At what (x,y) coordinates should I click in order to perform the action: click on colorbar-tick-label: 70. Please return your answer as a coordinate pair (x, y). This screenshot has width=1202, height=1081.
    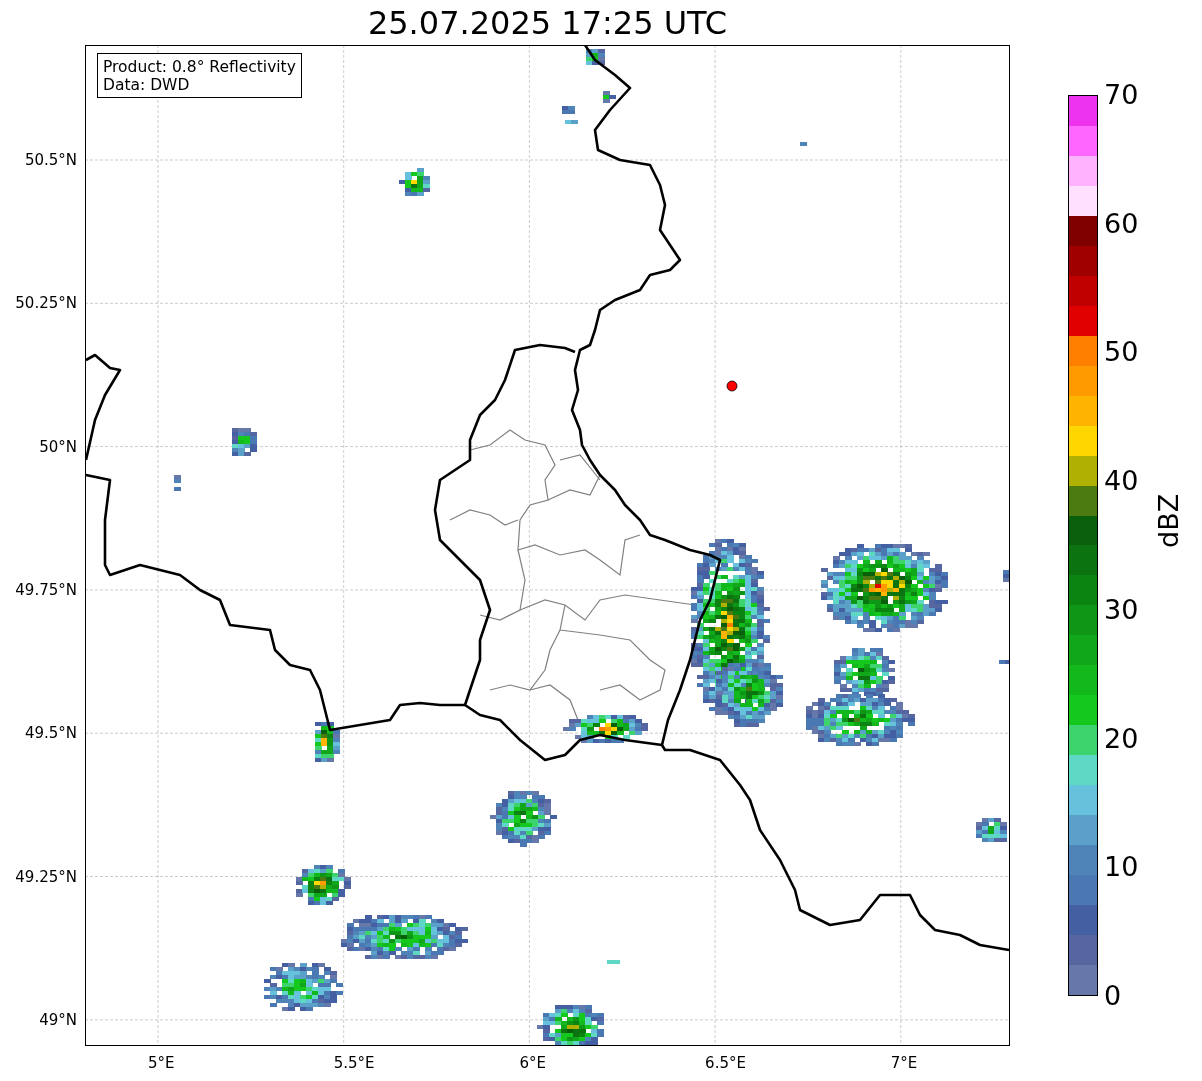
    Looking at the image, I should click on (1121, 95).